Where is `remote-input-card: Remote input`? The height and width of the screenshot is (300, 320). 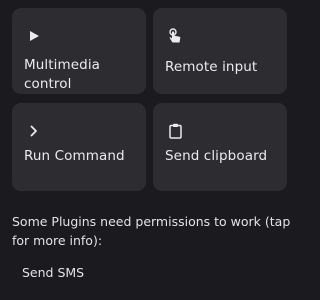
remote-input-card: Remote input is located at coordinates (220, 51).